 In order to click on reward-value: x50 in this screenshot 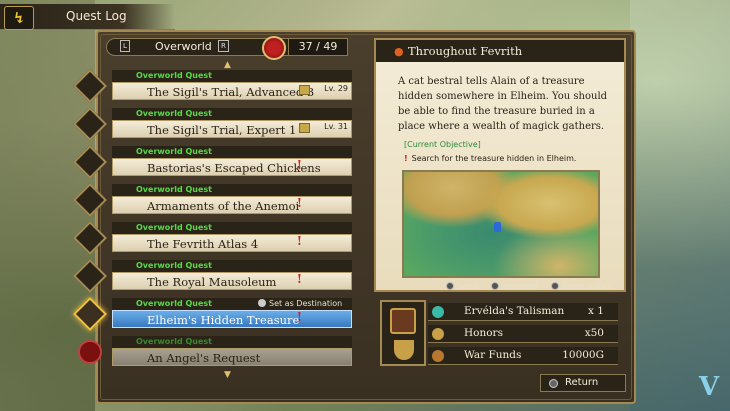, I will do `click(594, 333)`.